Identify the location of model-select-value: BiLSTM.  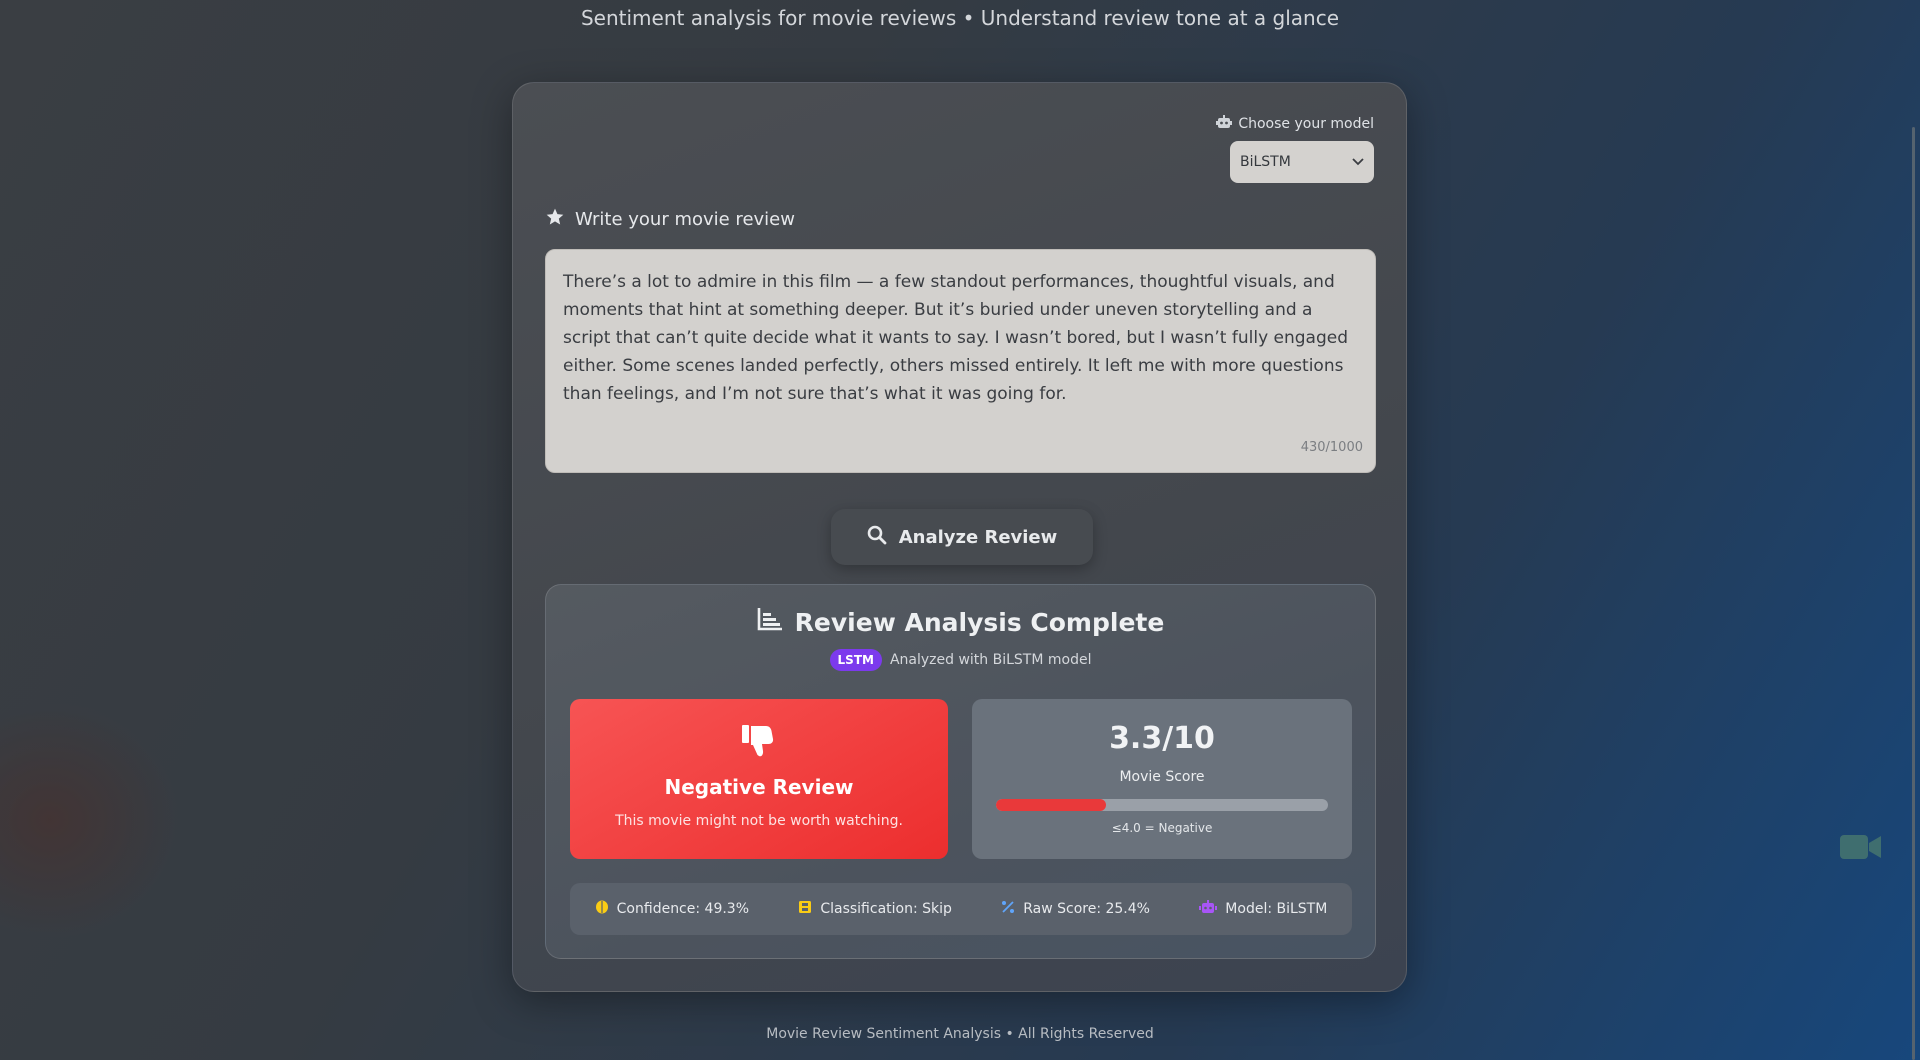
(1265, 162).